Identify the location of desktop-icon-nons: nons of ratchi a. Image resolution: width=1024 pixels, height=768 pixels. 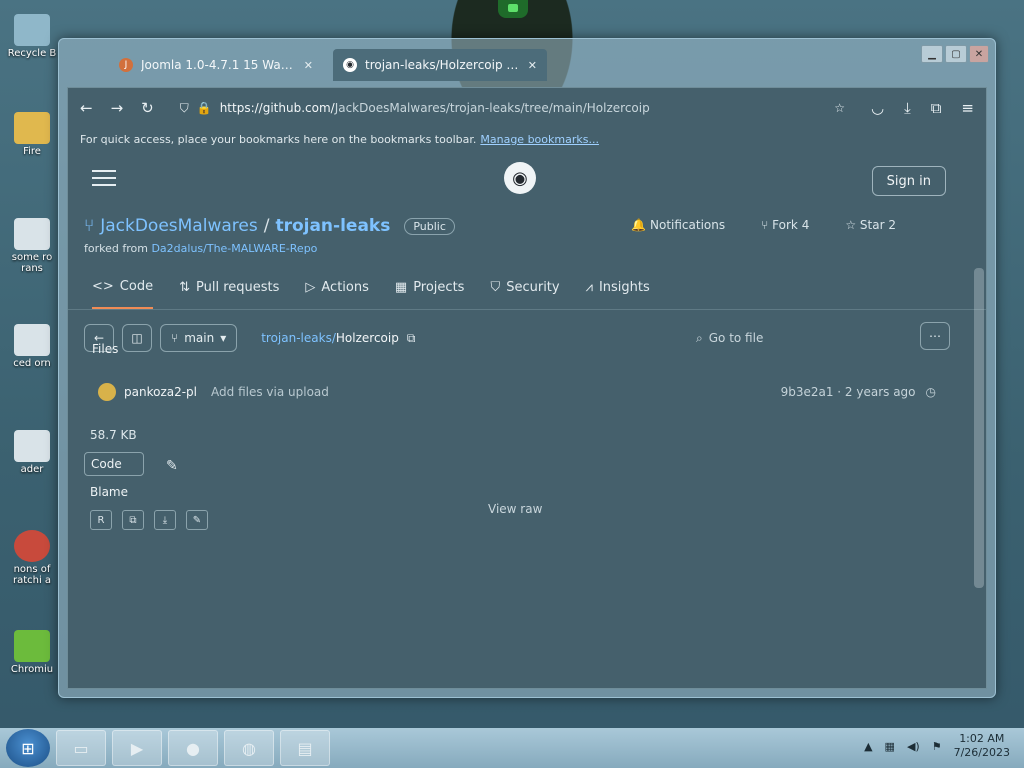
(32, 558).